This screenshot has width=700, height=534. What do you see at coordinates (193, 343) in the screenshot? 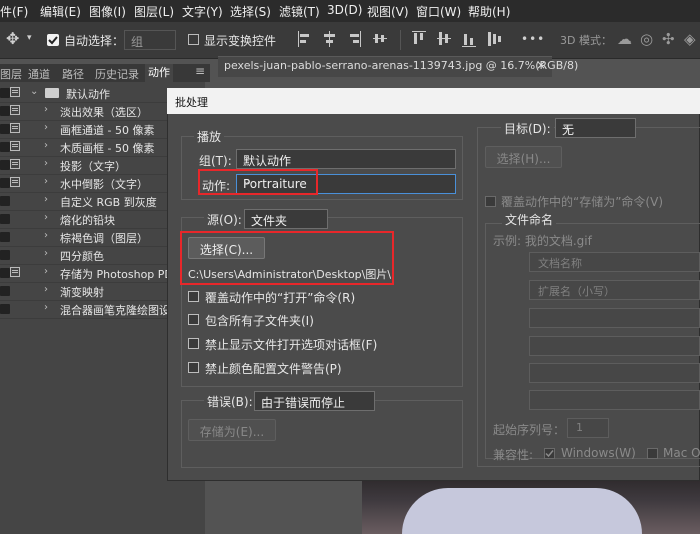
I see `suppress-open-options-checkbox` at bounding box center [193, 343].